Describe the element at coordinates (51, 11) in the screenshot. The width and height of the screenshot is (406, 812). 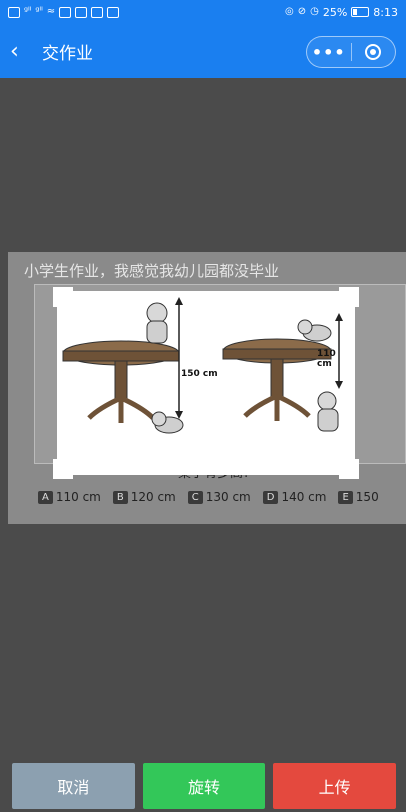
I see `wifi-icon: ≈` at that location.